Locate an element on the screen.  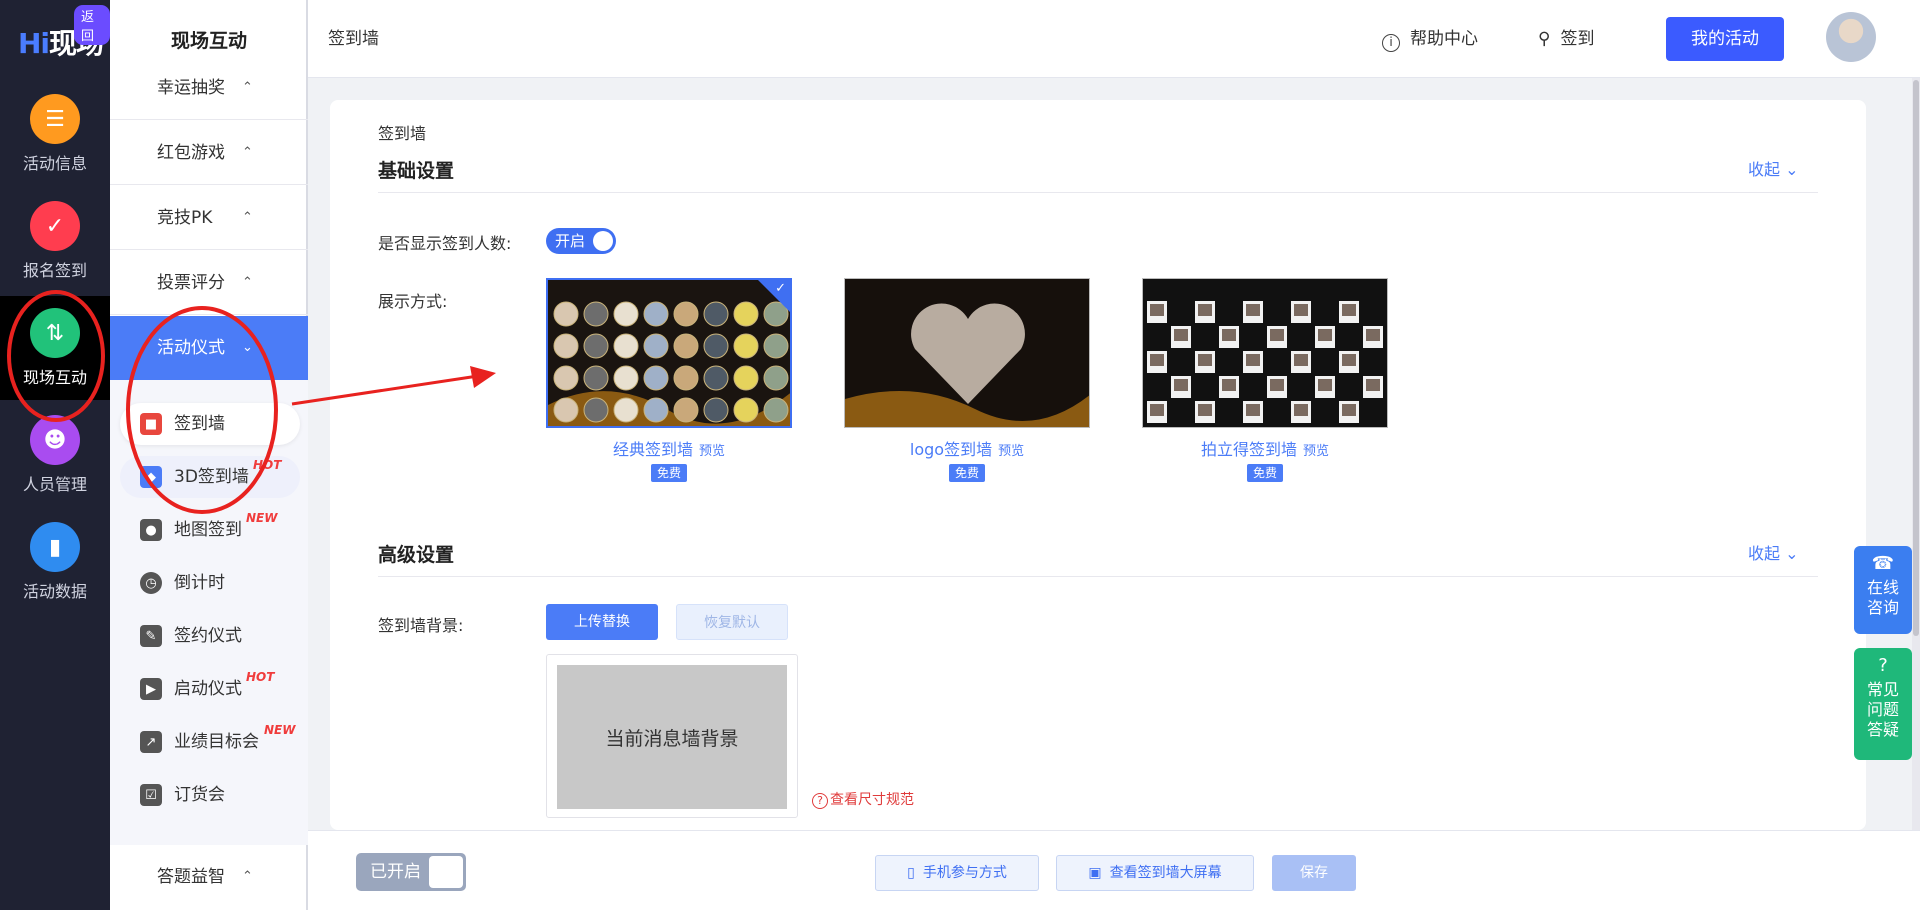
mobile-participation-button: ▯ 手机参与方式 is located at coordinates (957, 873).